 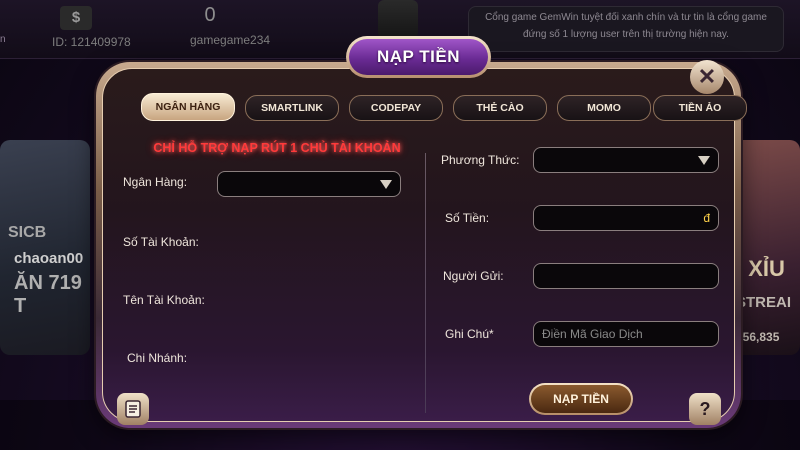 What do you see at coordinates (764, 302) in the screenshot?
I see `right-card-text-2: STREAI` at bounding box center [764, 302].